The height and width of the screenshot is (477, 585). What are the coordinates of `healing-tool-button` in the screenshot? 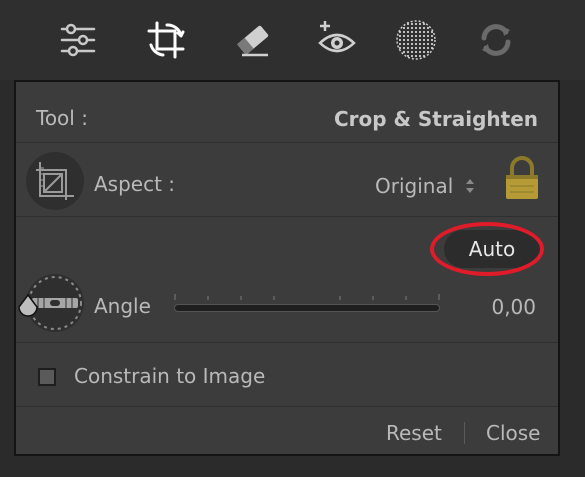 It's located at (253, 40).